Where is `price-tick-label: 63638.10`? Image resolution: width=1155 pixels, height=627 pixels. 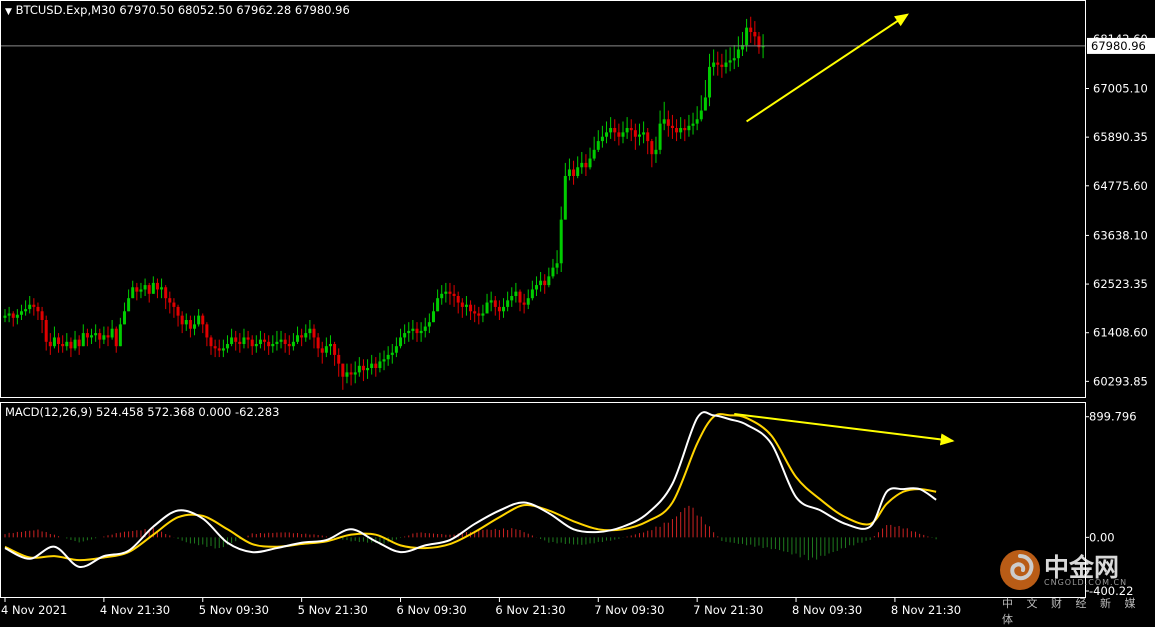 price-tick-label: 63638.10 is located at coordinates (1120, 235).